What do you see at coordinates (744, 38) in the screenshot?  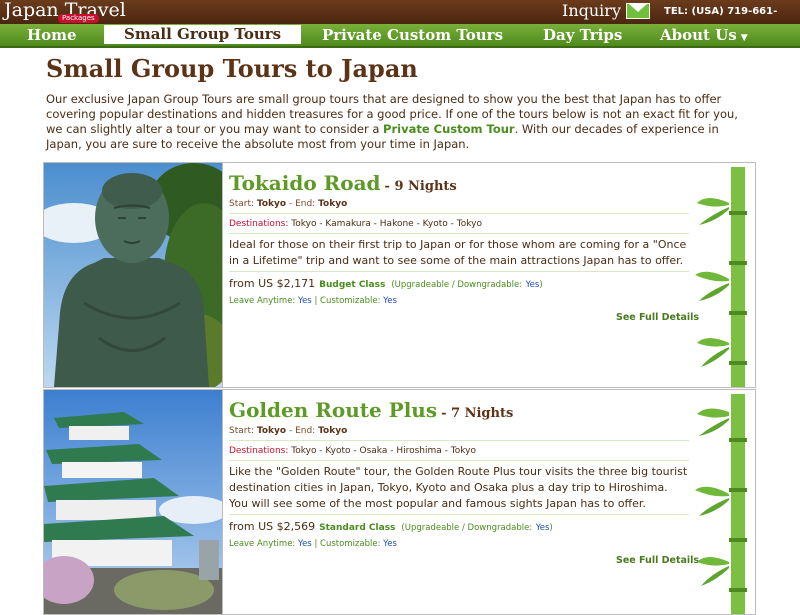 I see `chevron-down-icon: ▼` at bounding box center [744, 38].